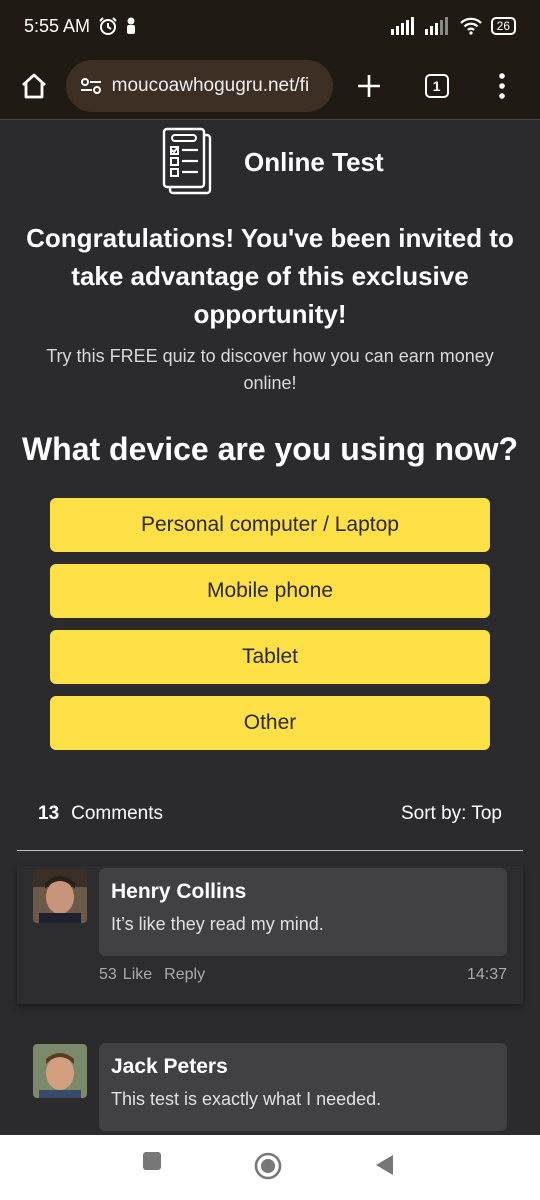 The height and width of the screenshot is (1200, 540). What do you see at coordinates (91, 86) in the screenshot?
I see `site-settings-icon` at bounding box center [91, 86].